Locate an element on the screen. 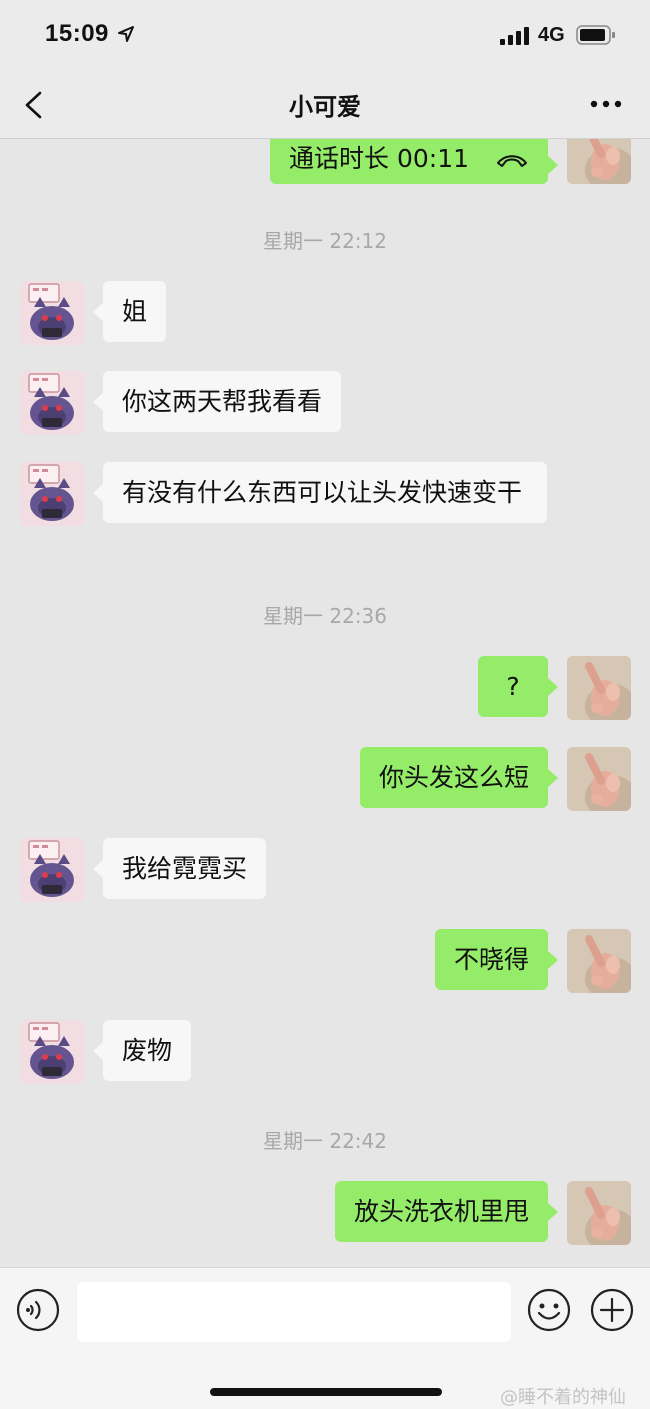 The height and width of the screenshot is (1409, 650). status-time: 15:09 is located at coordinates (77, 33).